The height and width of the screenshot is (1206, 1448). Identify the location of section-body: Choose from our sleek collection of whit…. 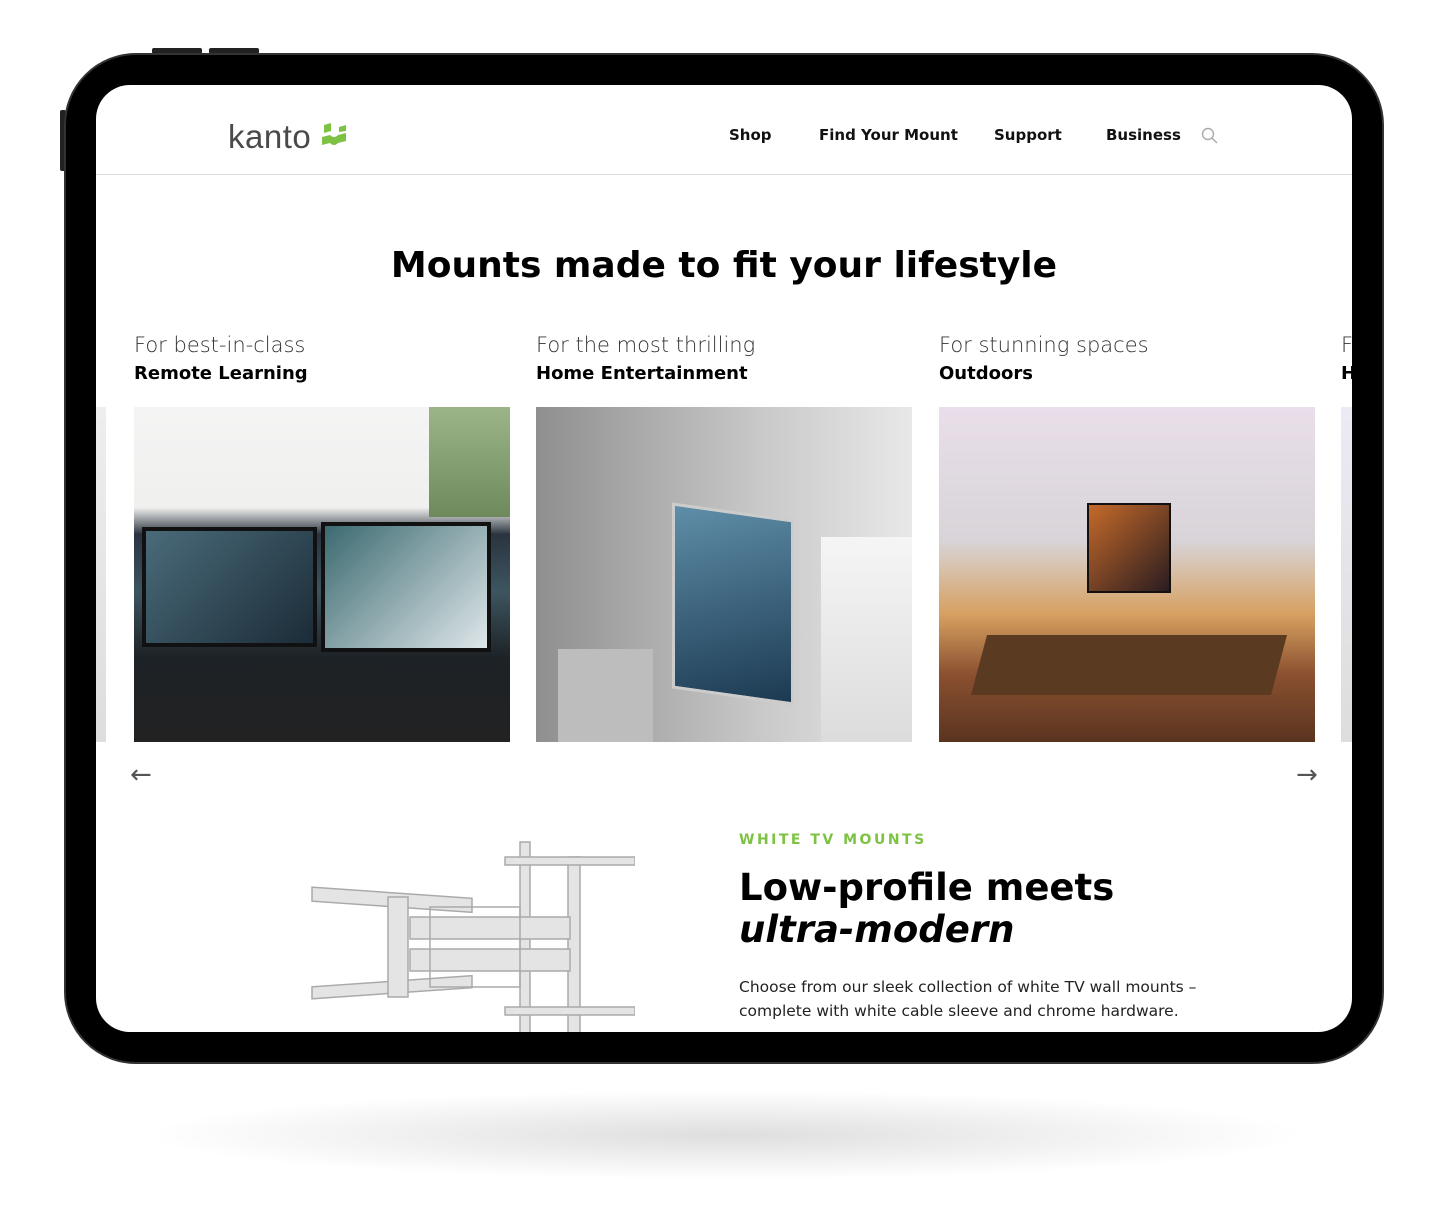
(968, 999).